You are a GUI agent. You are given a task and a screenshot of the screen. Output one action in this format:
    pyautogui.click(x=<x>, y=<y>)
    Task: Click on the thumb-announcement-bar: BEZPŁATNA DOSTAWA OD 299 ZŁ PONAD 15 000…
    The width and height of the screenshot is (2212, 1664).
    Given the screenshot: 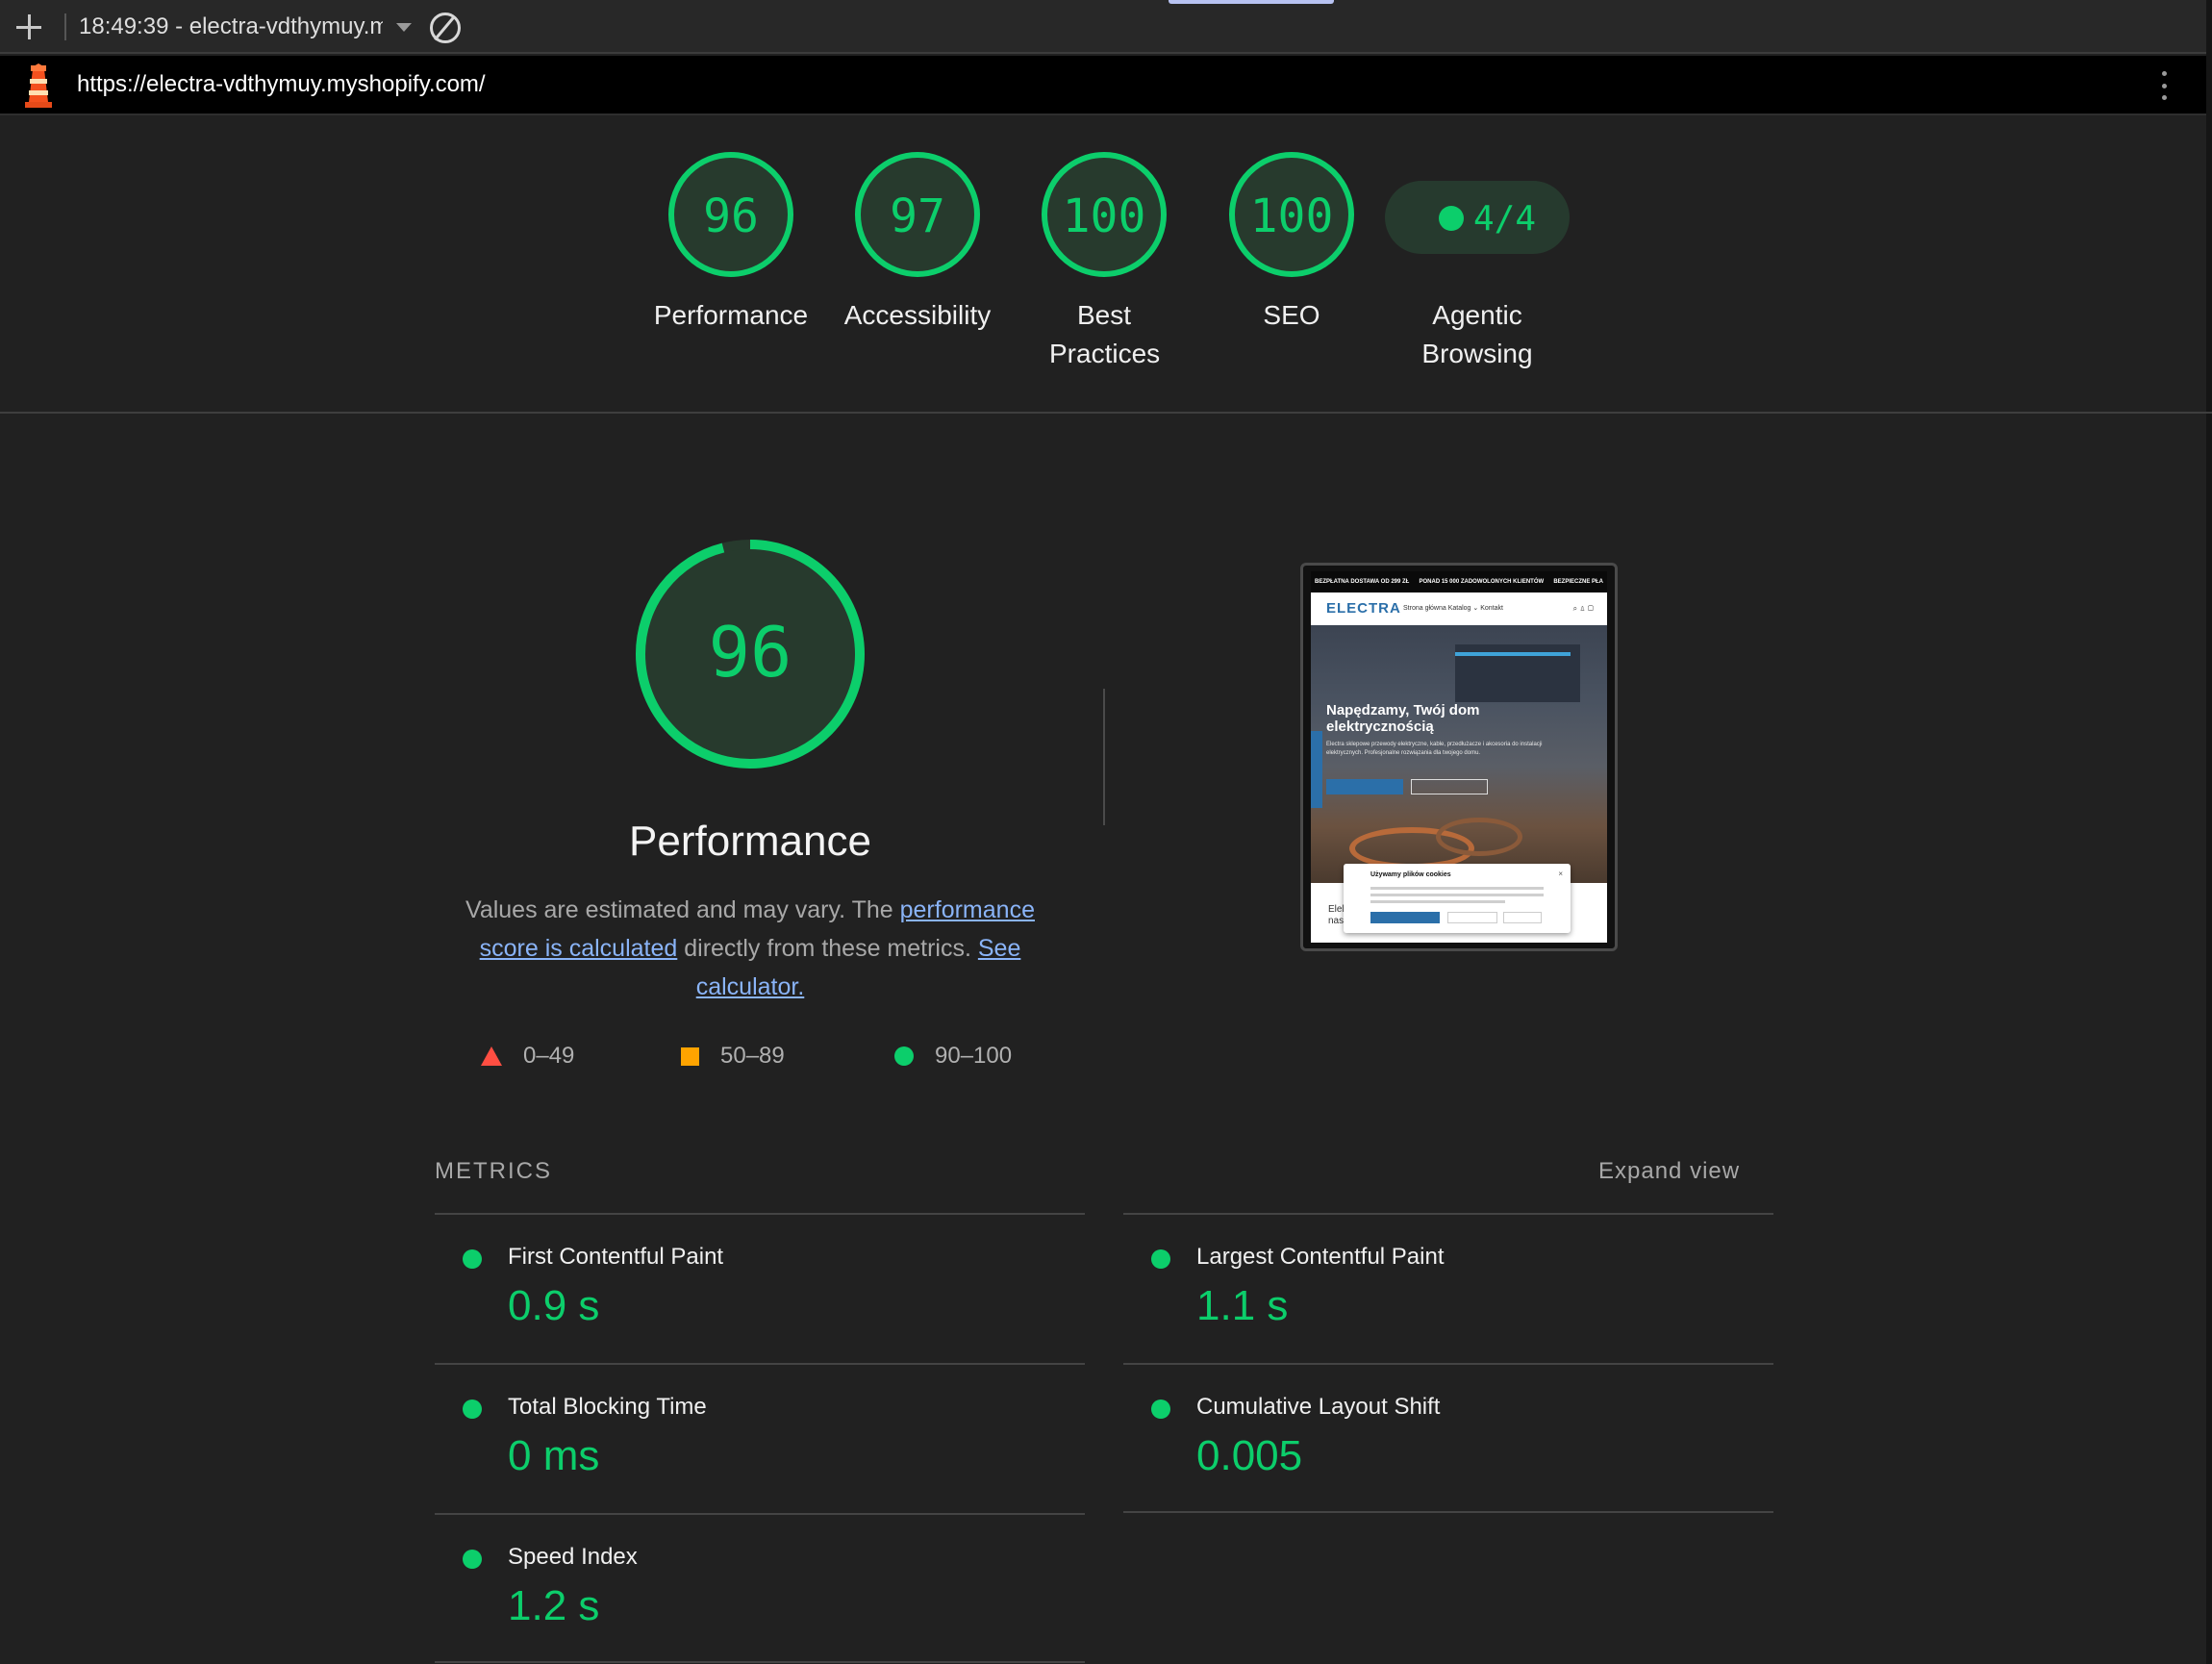 What is the action you would take?
    pyautogui.click(x=1459, y=581)
    